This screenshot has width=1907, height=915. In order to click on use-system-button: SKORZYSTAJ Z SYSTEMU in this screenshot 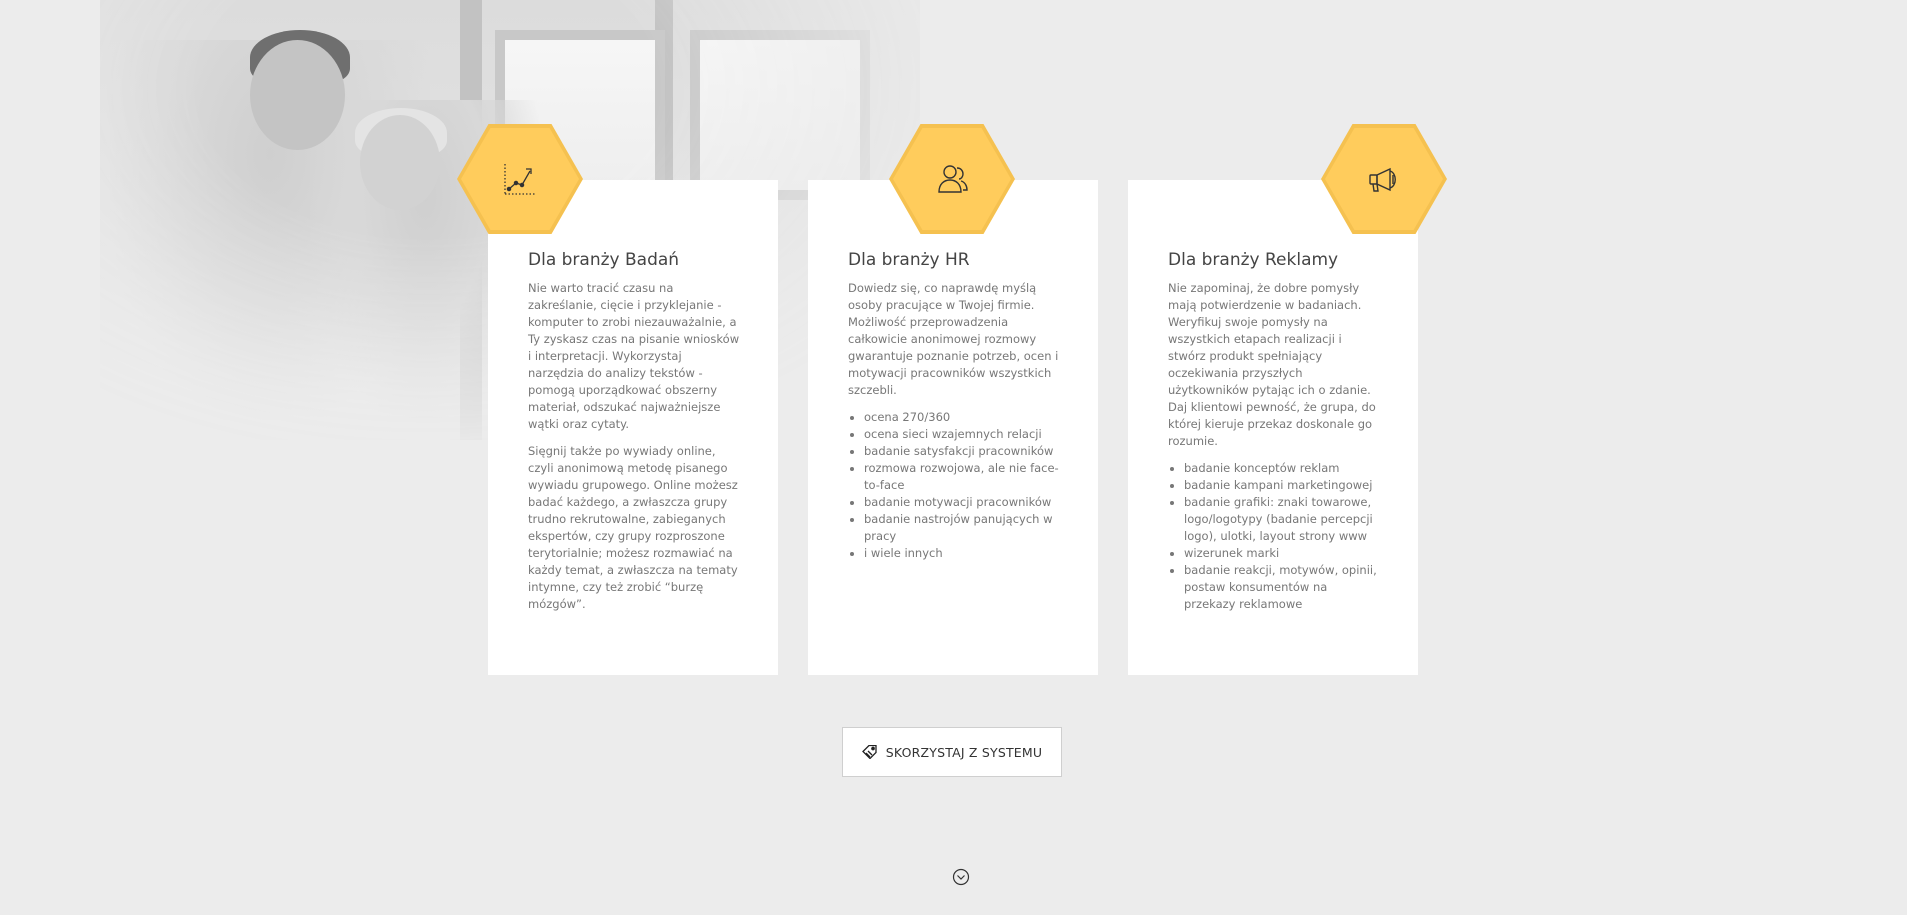, I will do `click(952, 752)`.